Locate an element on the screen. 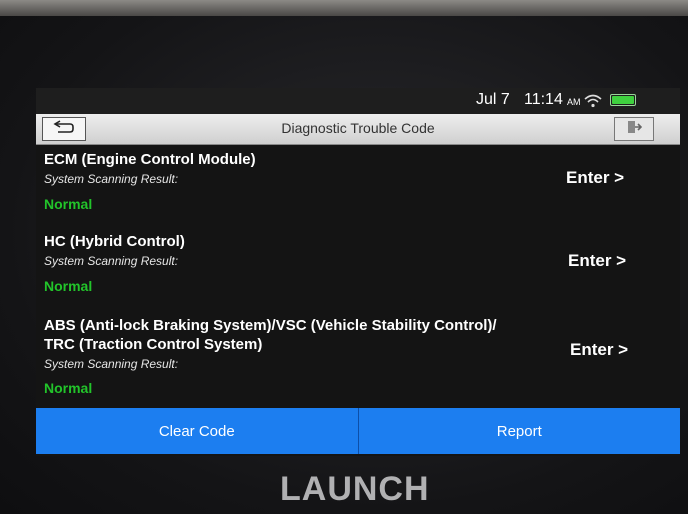 Image resolution: width=688 pixels, height=514 pixels. status-time: 11:14 is located at coordinates (543, 99).